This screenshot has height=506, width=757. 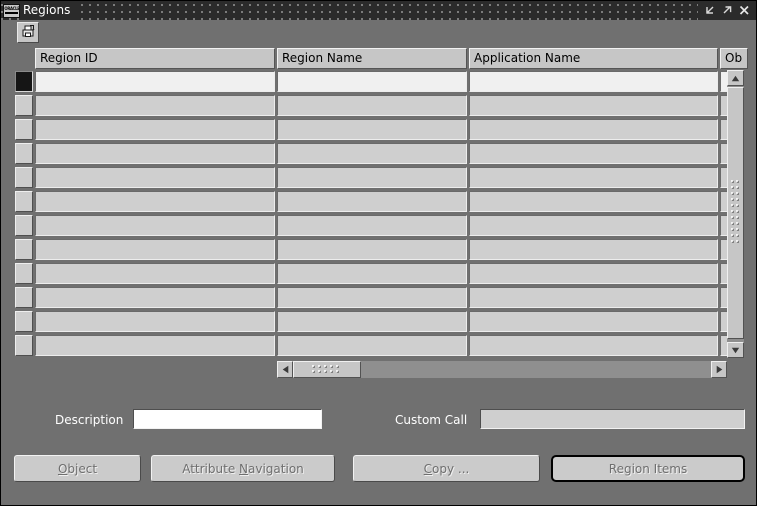 I want to click on grid-horizontal-scrollbar, so click(x=502, y=369).